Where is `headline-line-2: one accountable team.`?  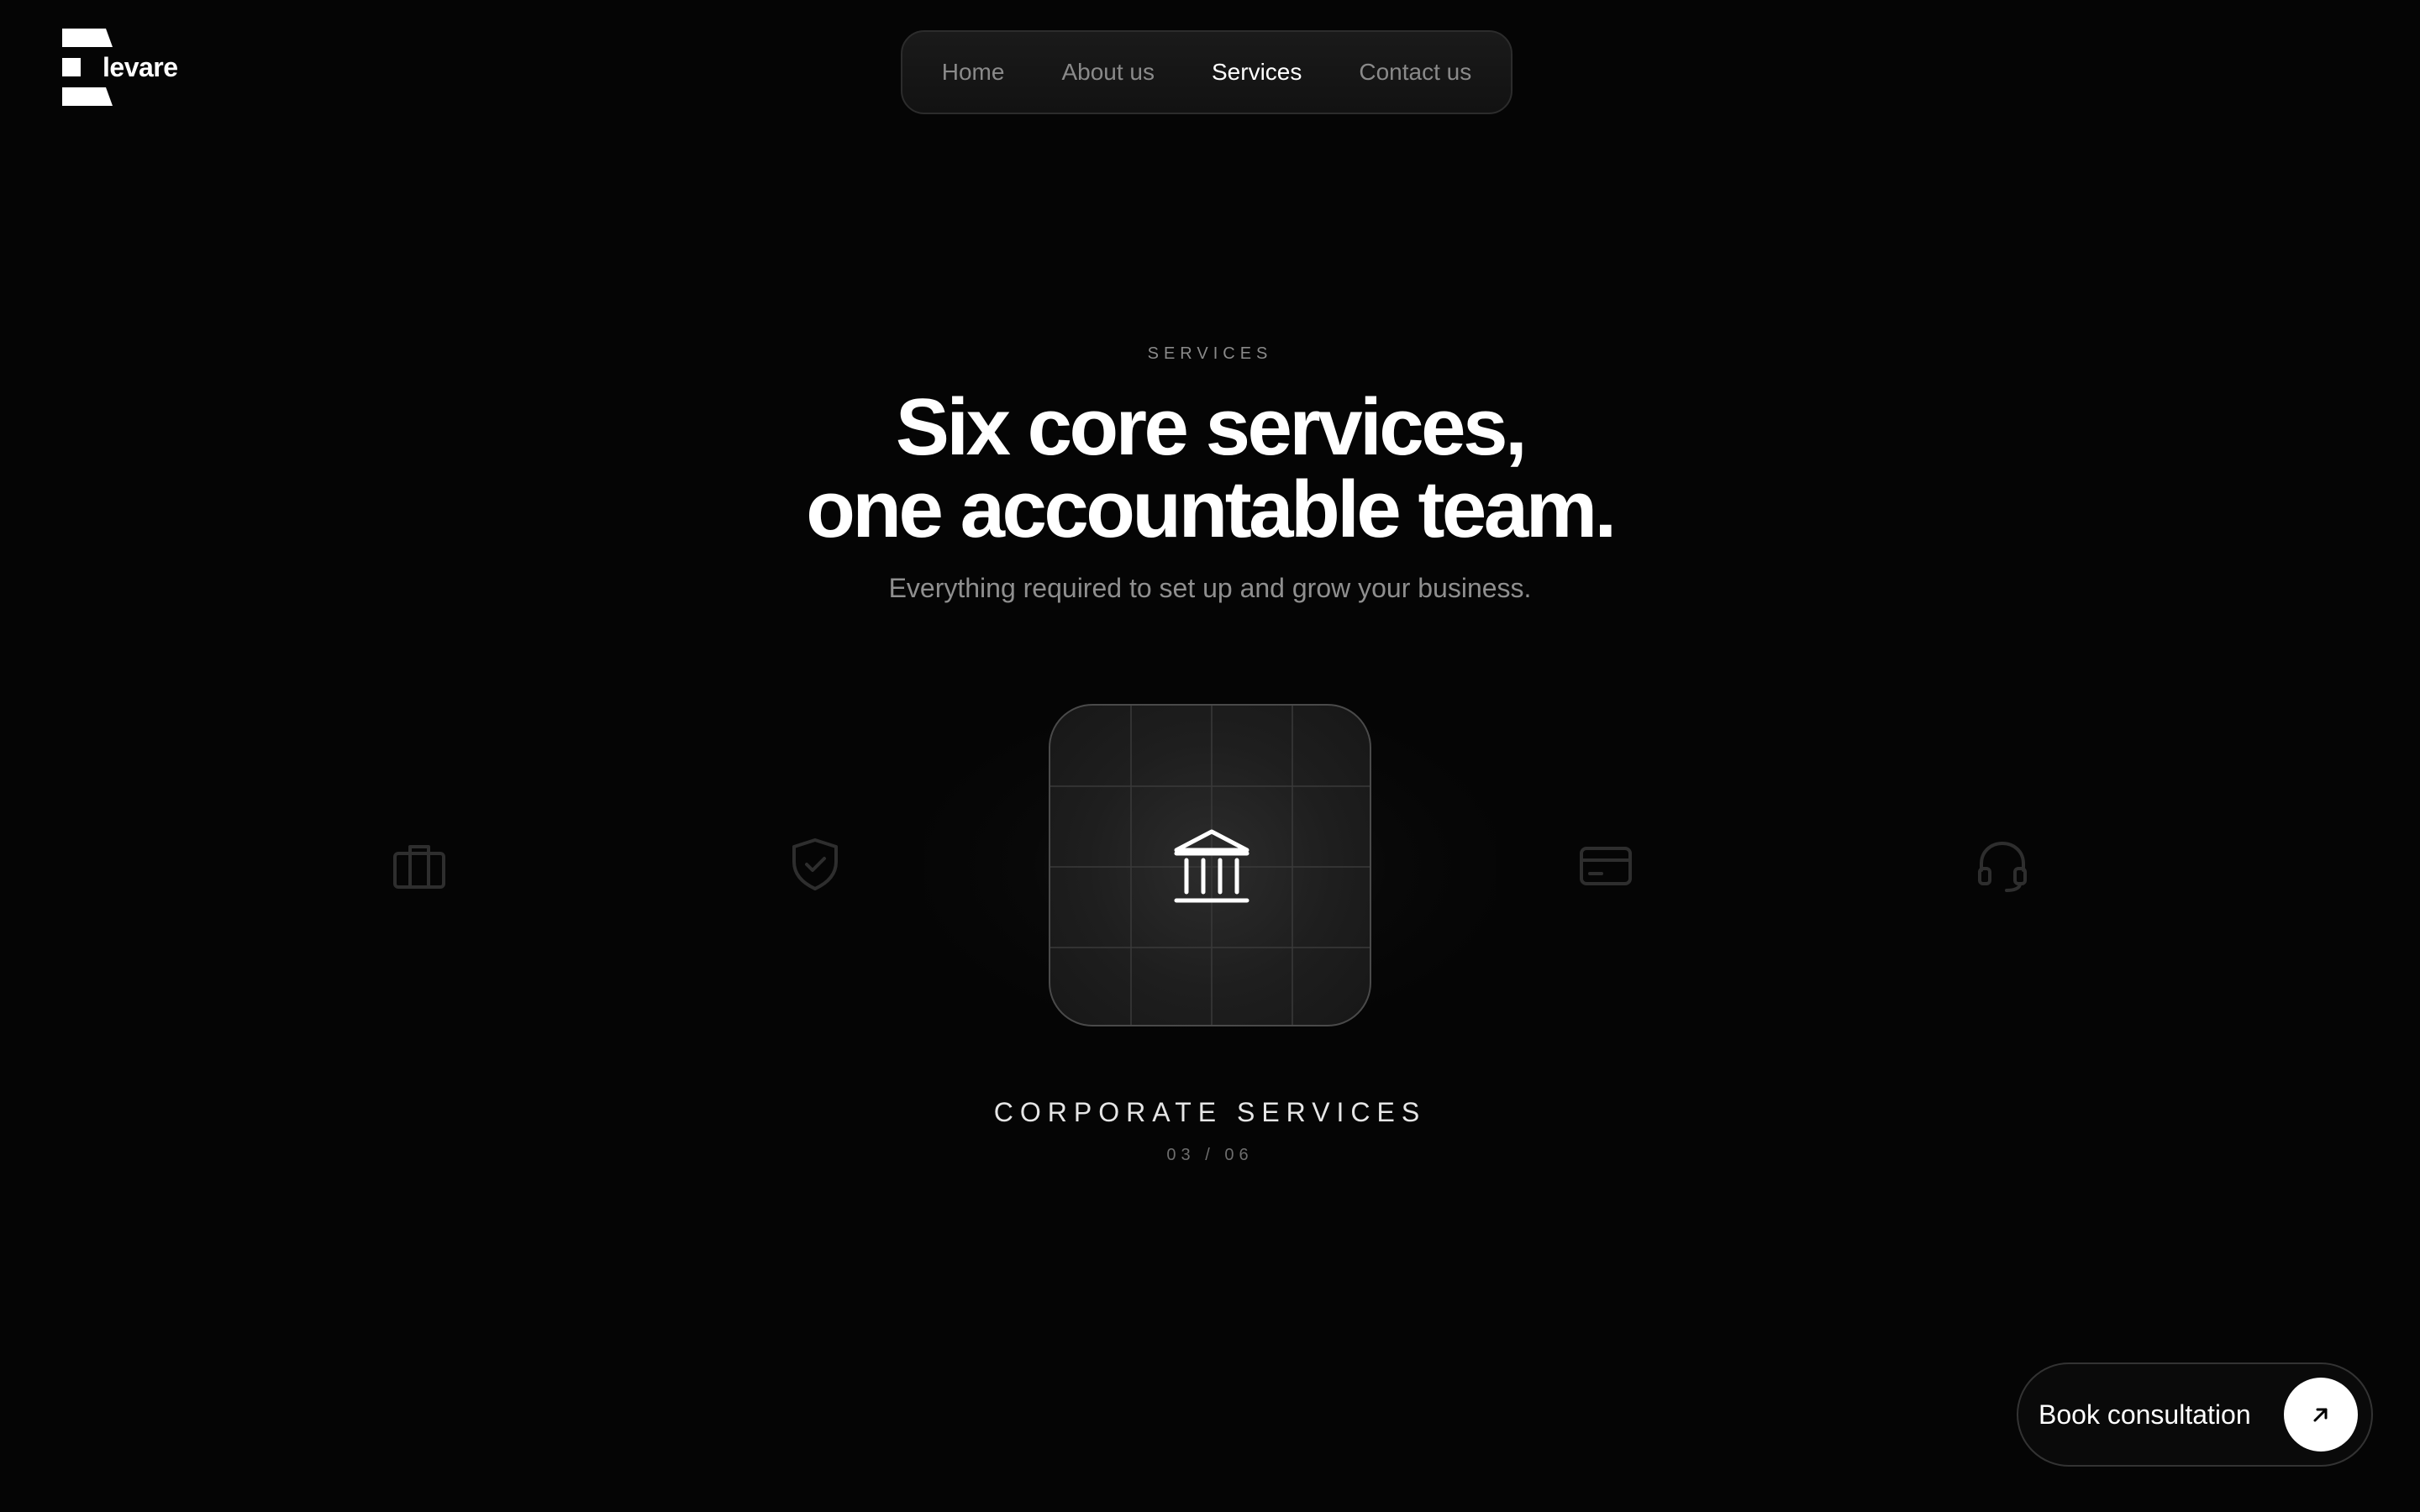
headline-line-2: one accountable team. is located at coordinates (1211, 509).